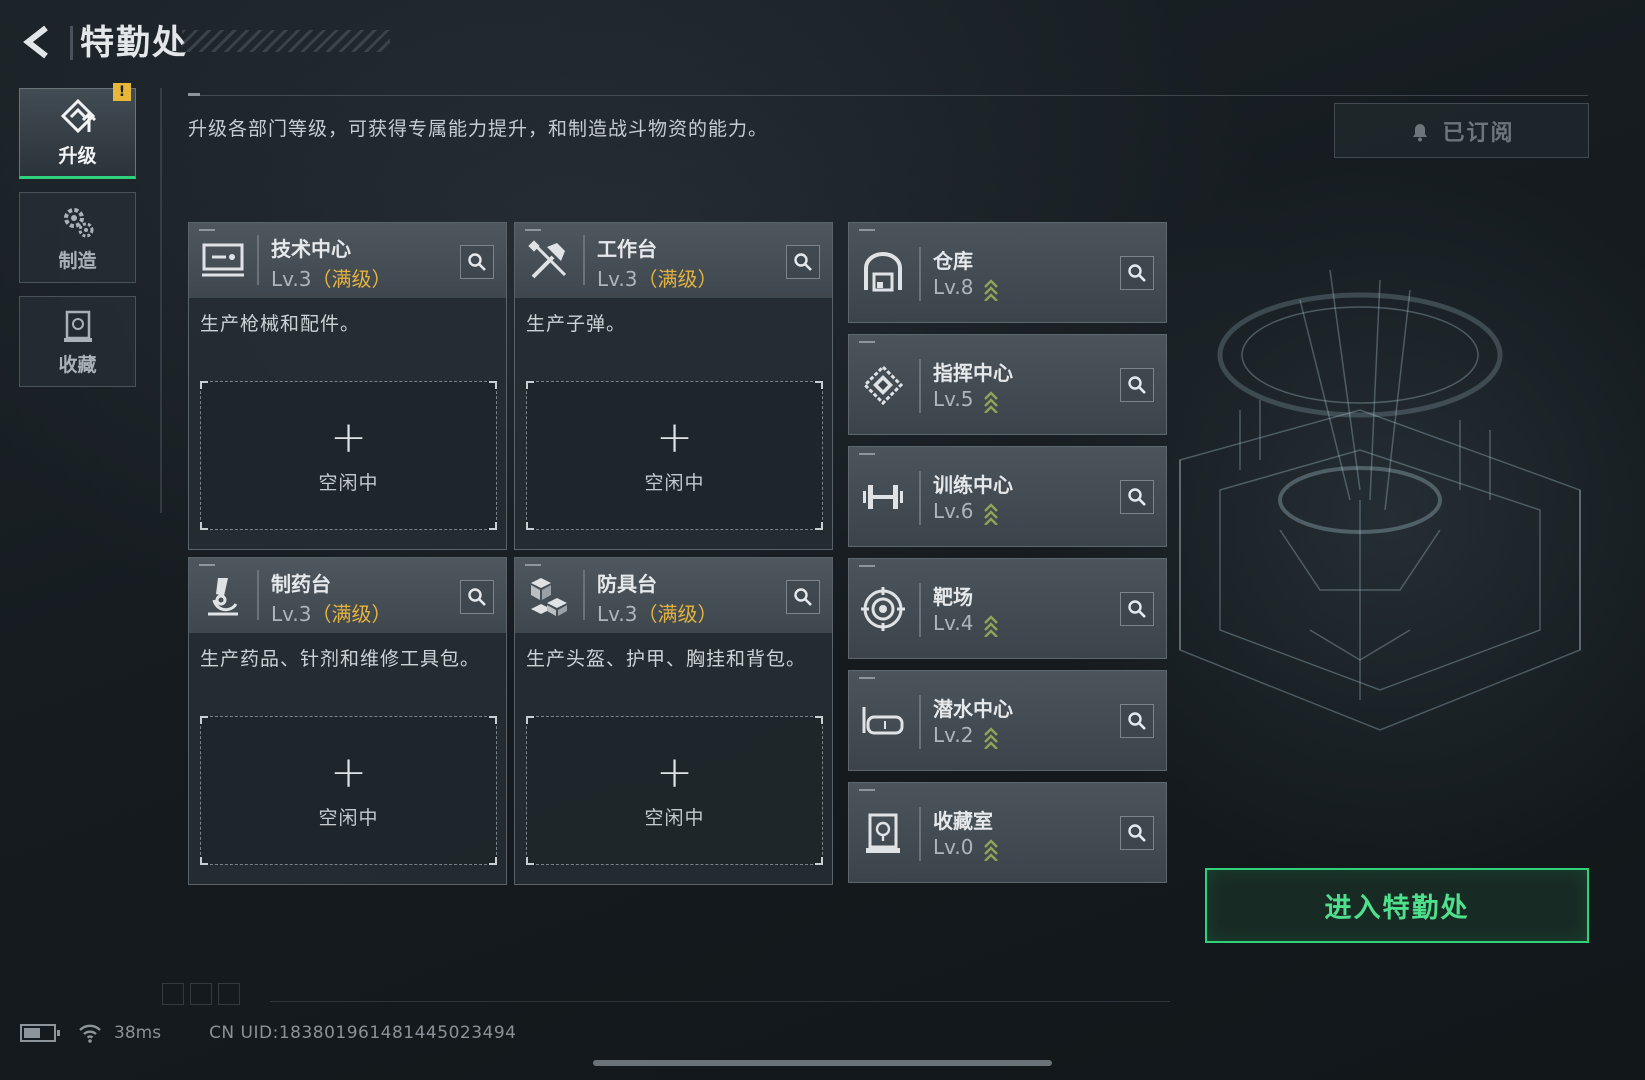  I want to click on home-indicator, so click(822, 1063).